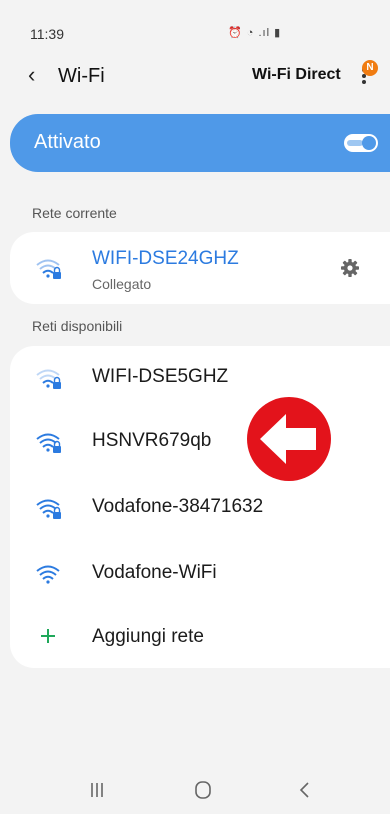  What do you see at coordinates (200, 143) in the screenshot?
I see `wifi-master-toggle: Attivato` at bounding box center [200, 143].